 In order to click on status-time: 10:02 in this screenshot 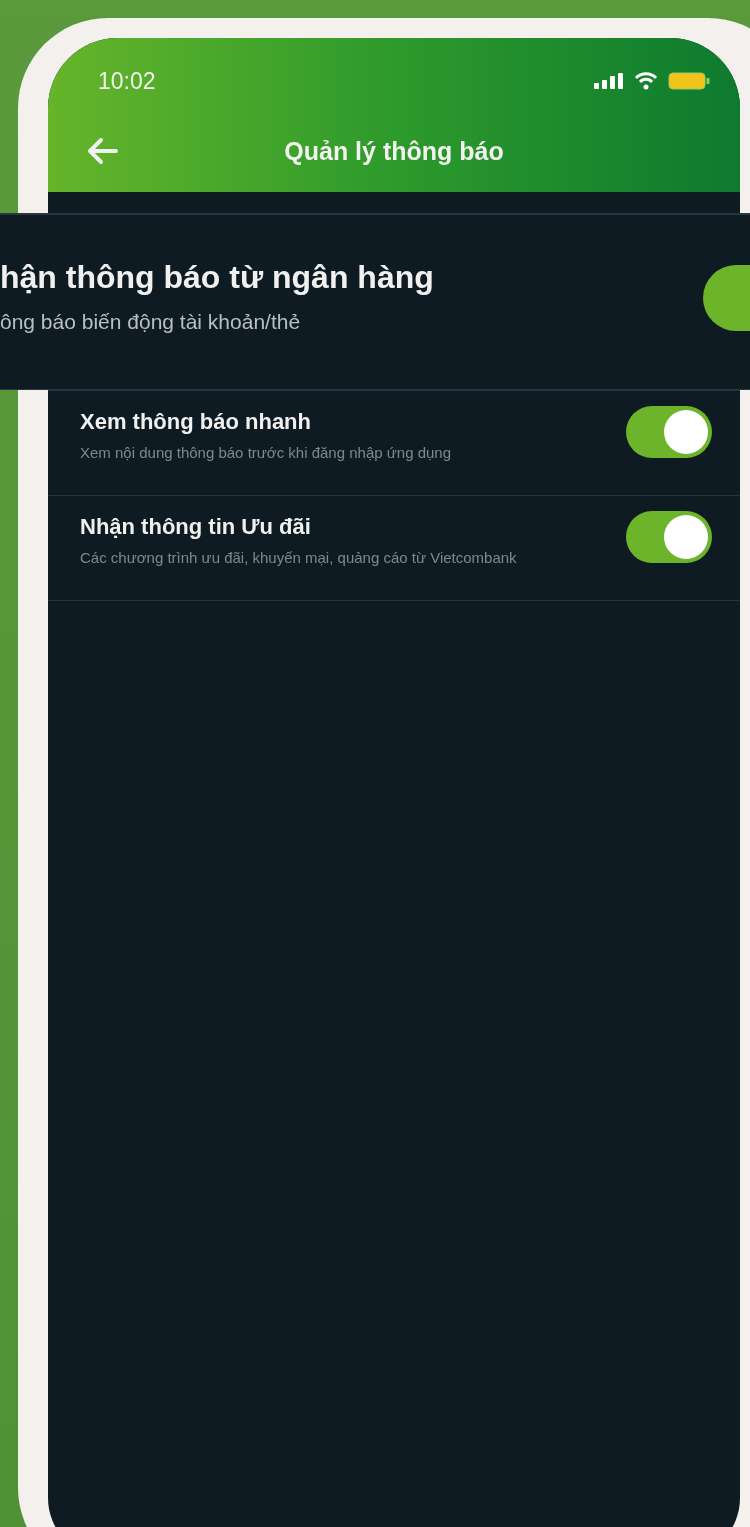, I will do `click(127, 81)`.